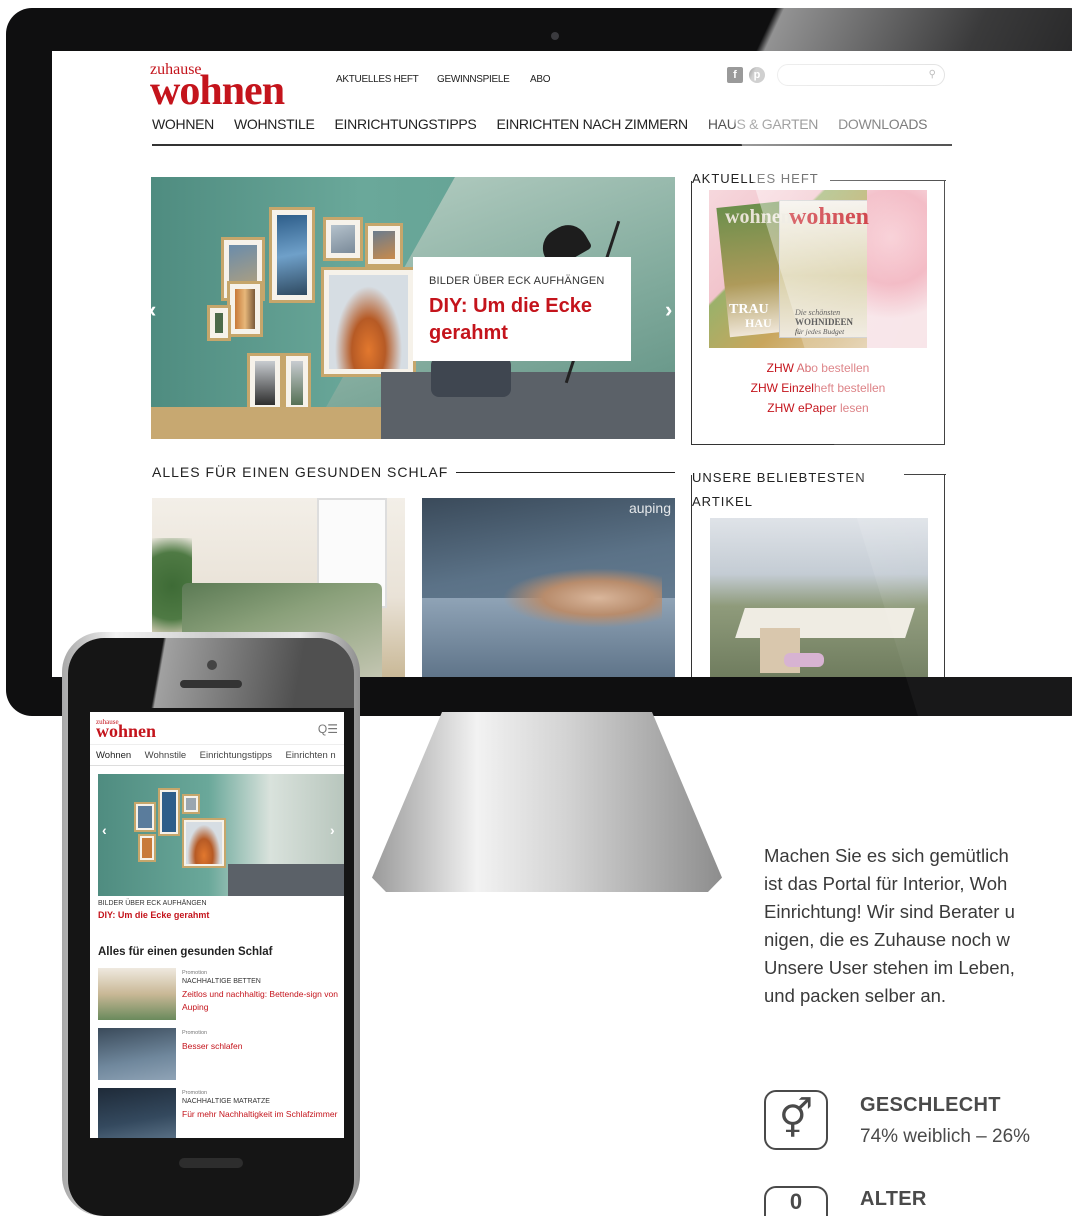 Image resolution: width=1072 pixels, height=1216 pixels. I want to click on hero-prev-arrow: ‹, so click(153, 310).